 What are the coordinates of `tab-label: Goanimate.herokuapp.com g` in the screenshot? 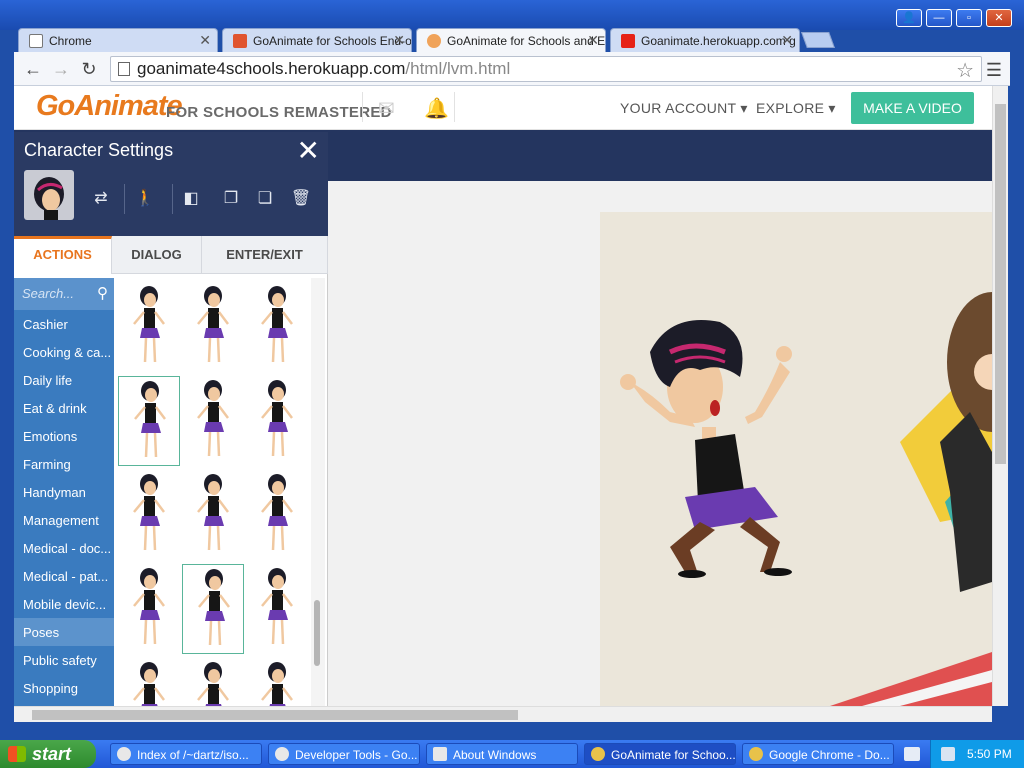 It's located at (718, 41).